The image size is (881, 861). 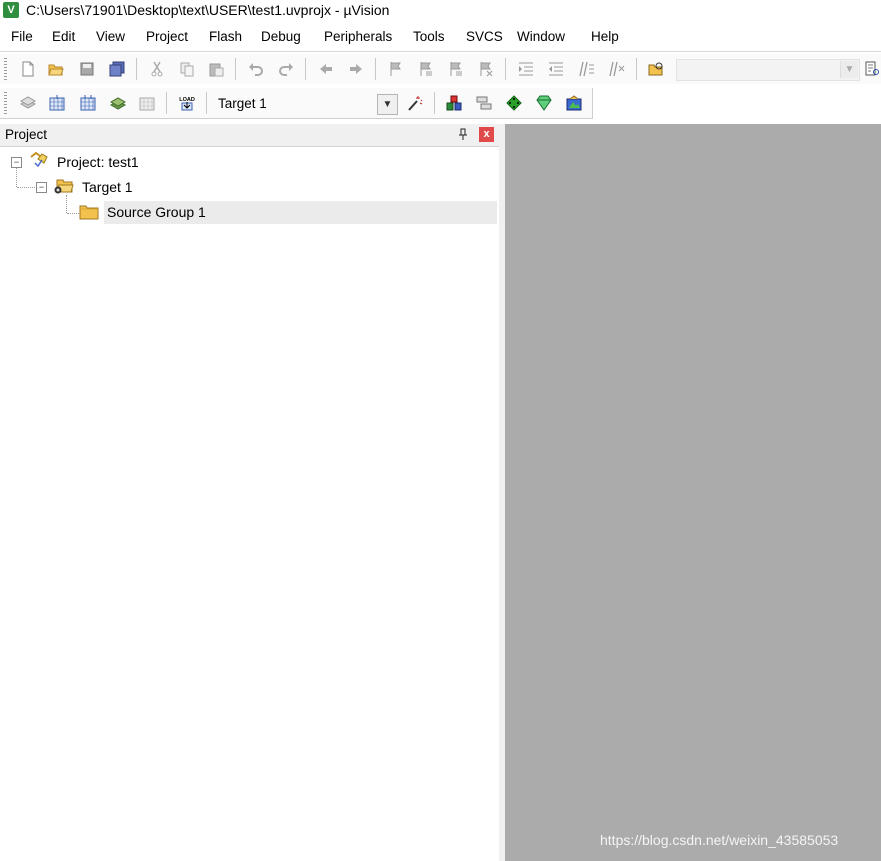 I want to click on build-button, so click(x=57, y=103).